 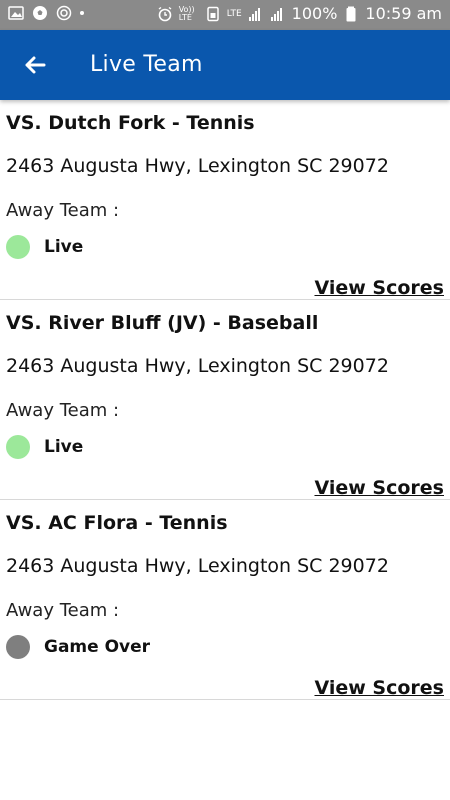 What do you see at coordinates (82, 13) in the screenshot?
I see `notification-dot-icon` at bounding box center [82, 13].